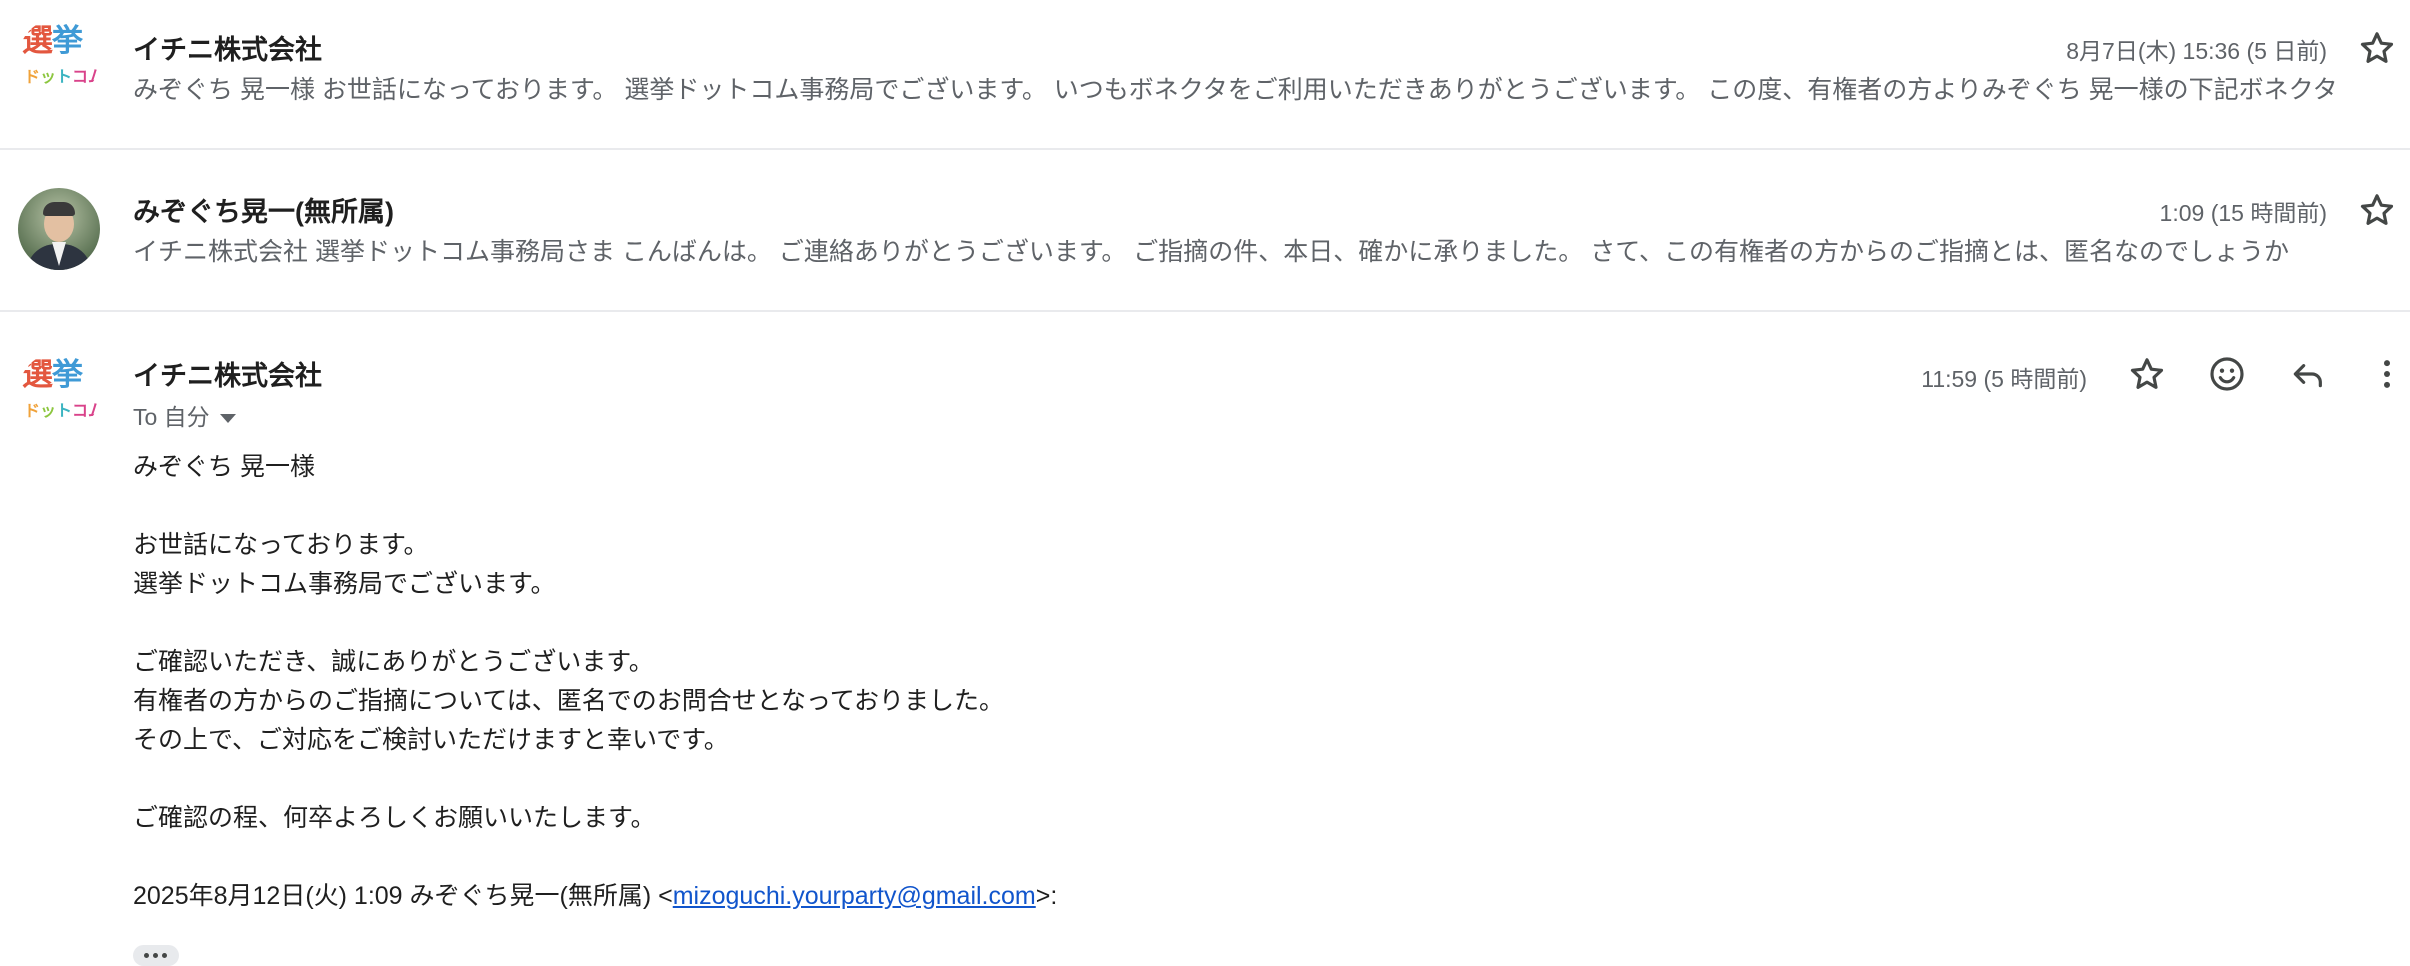 The width and height of the screenshot is (2410, 966). Describe the element at coordinates (281, 545) in the screenshot. I see `body-line: お世話になっております。` at that location.